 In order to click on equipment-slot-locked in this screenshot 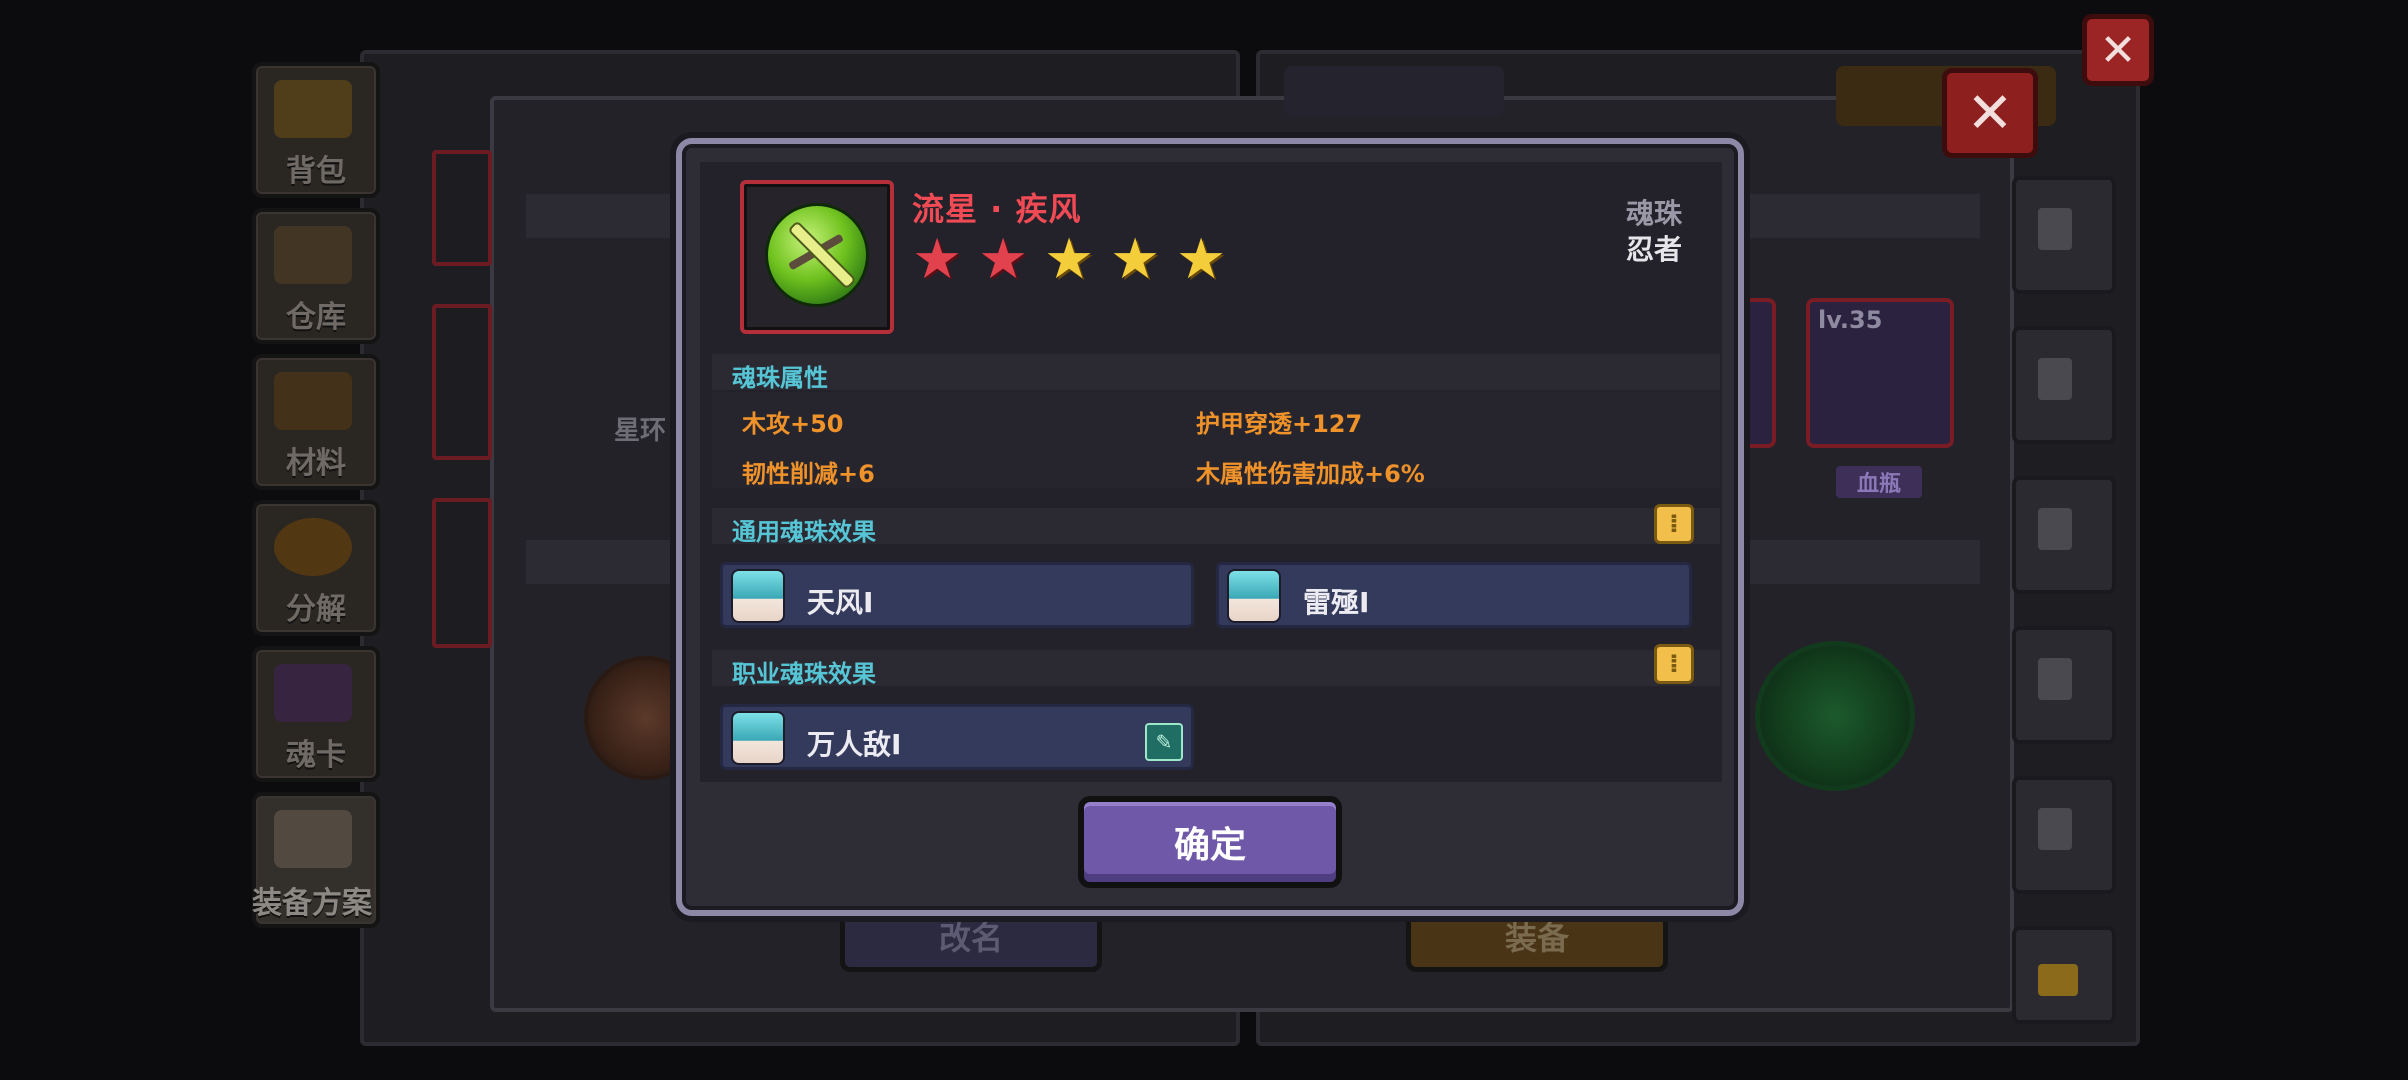, I will do `click(2064, 975)`.